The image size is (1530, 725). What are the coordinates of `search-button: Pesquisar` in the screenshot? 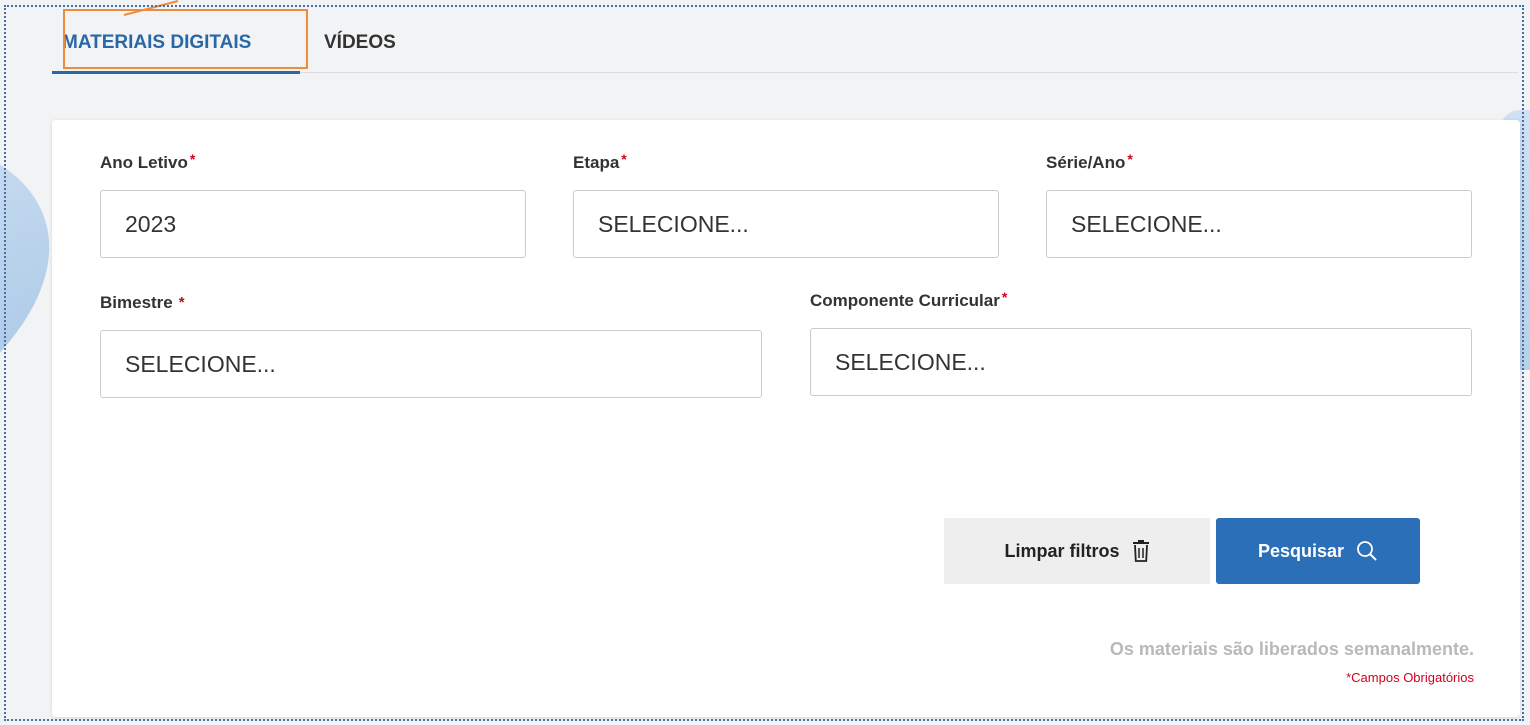 It's located at (1318, 551).